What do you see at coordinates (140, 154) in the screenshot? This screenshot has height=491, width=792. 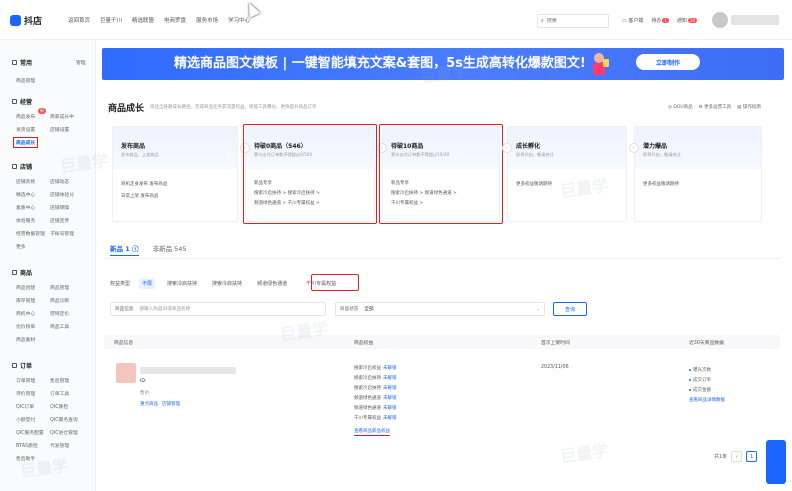 I see `stage-desc: 发布商品，上架商品` at bounding box center [140, 154].